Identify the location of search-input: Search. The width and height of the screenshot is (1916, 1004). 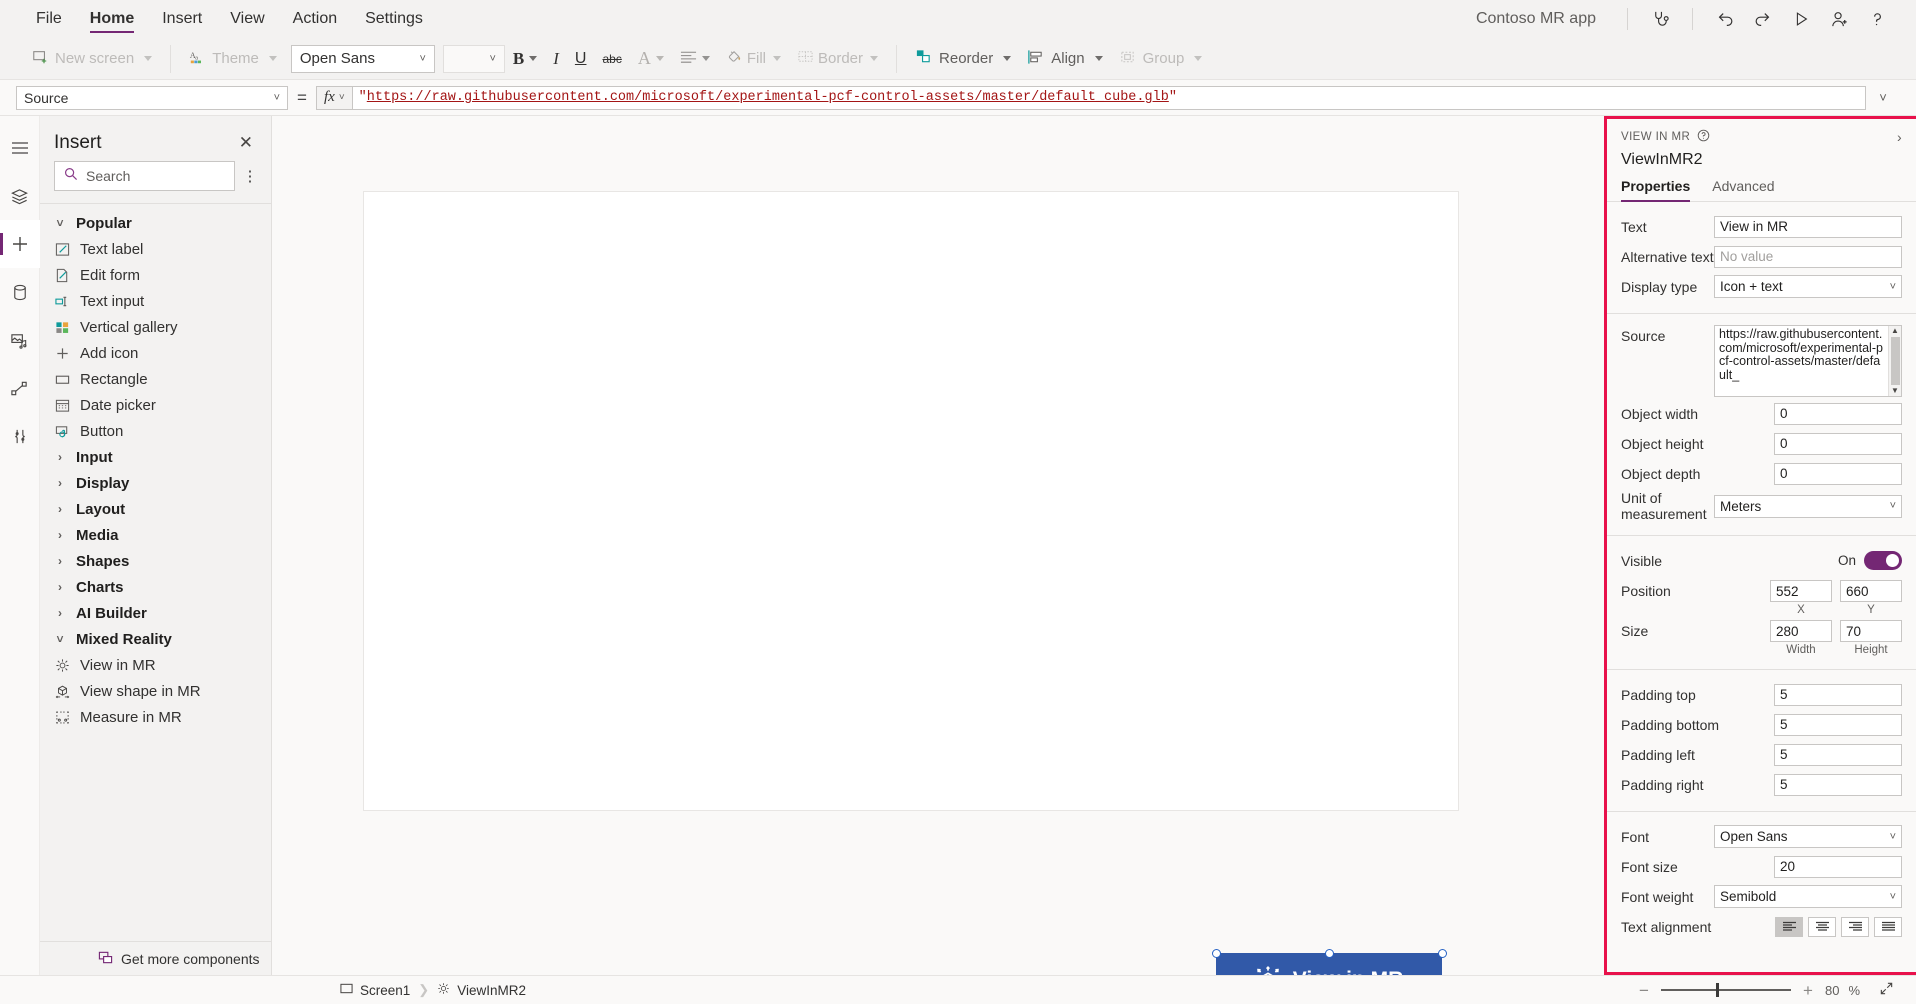
(144, 176).